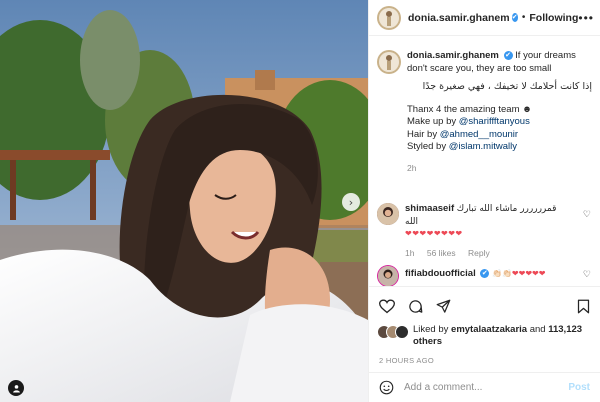 This screenshot has height=402, width=600. I want to click on caption-makeup: Make up by @shariffftanyous, so click(468, 121).